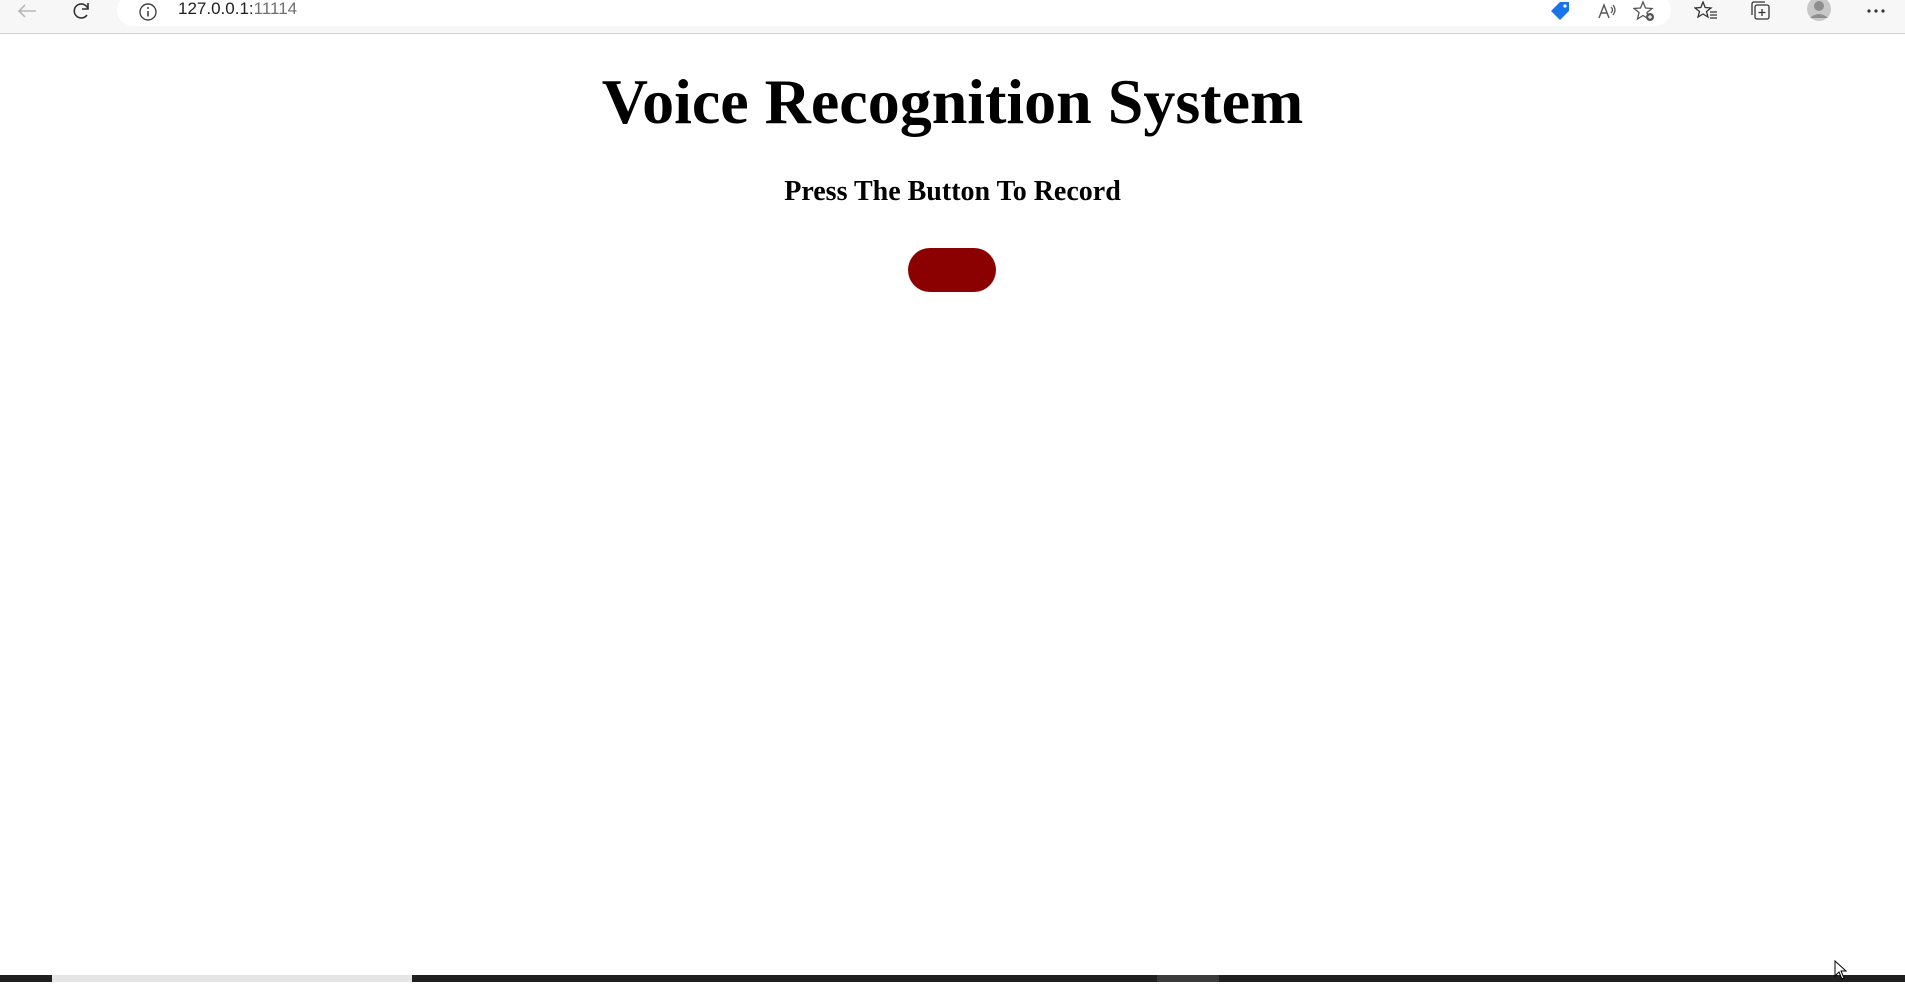 Image resolution: width=1905 pixels, height=985 pixels. I want to click on profile-icon, so click(1819, 11).